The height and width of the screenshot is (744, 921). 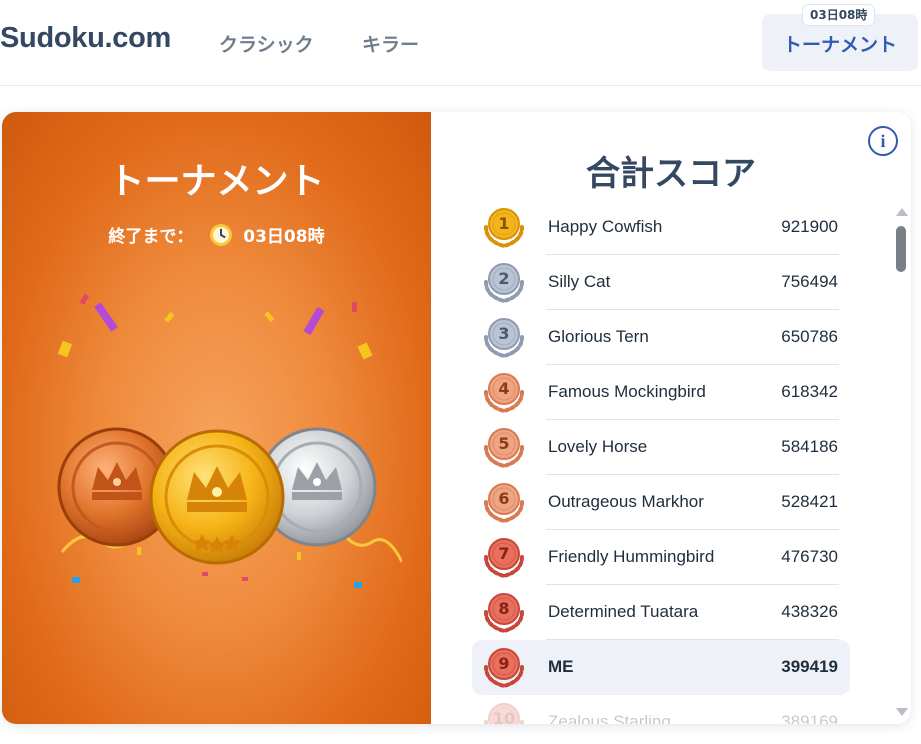 What do you see at coordinates (809, 281) in the screenshot?
I see `player-score: 756494` at bounding box center [809, 281].